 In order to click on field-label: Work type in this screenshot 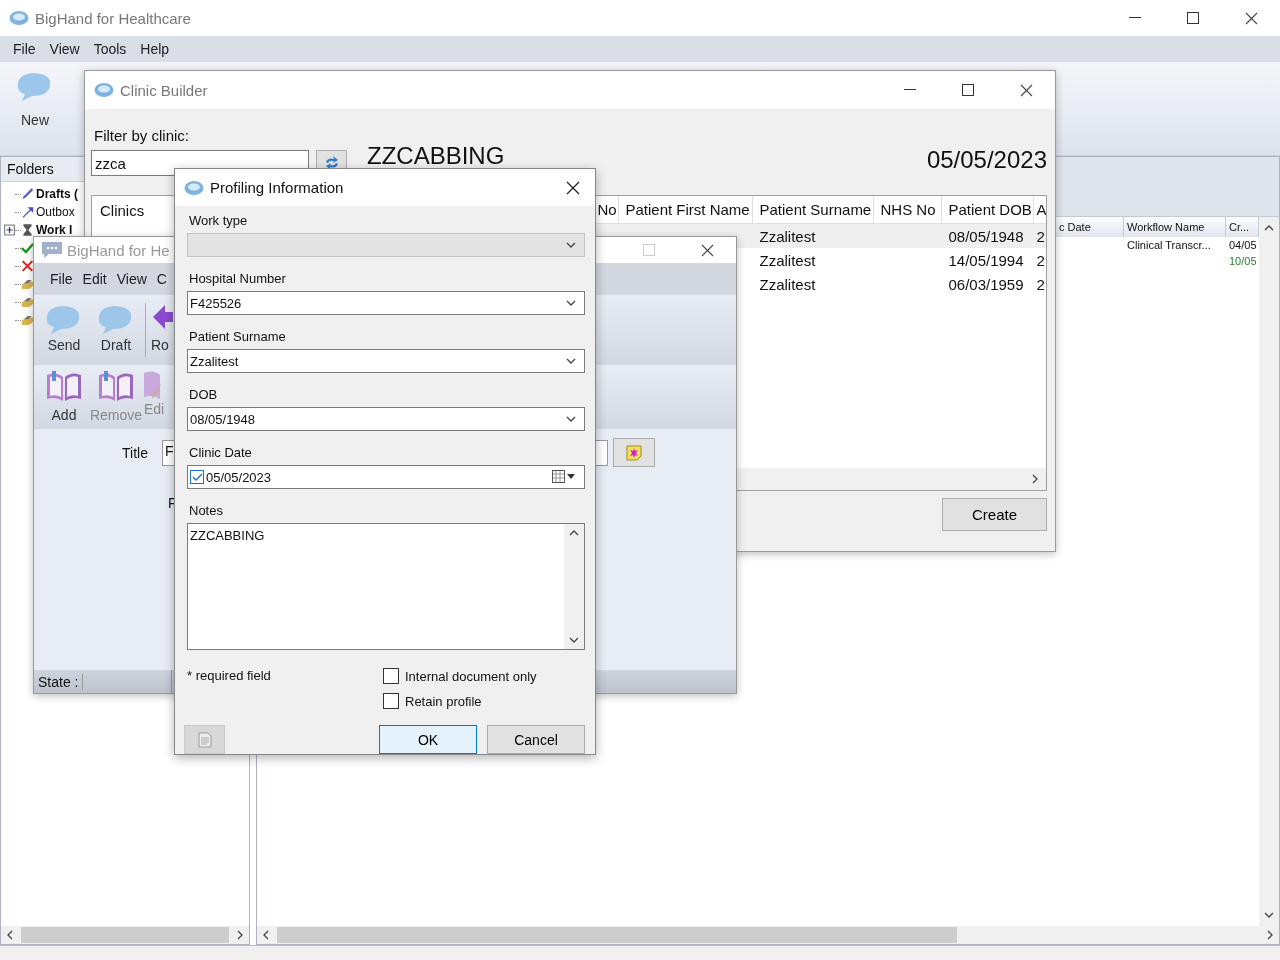, I will do `click(219, 220)`.